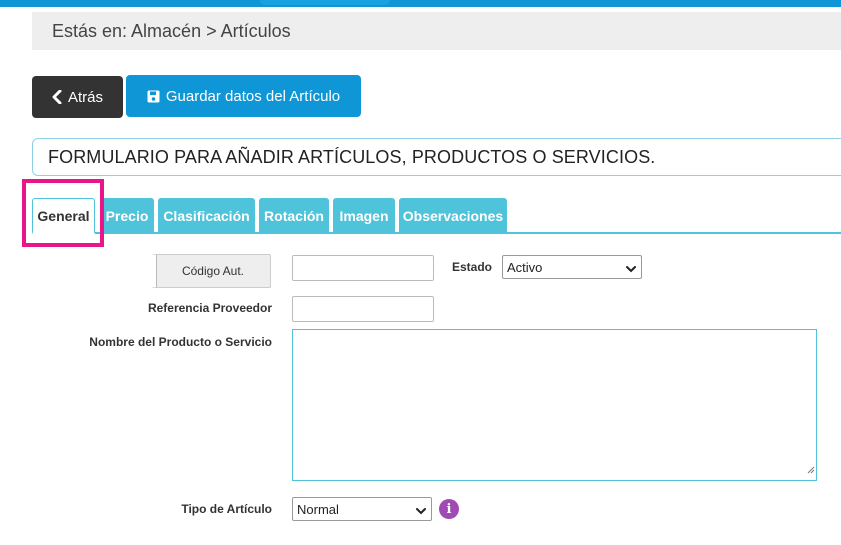 The height and width of the screenshot is (545, 841). Describe the element at coordinates (153, 96) in the screenshot. I see `floppy-disk-icon` at that location.